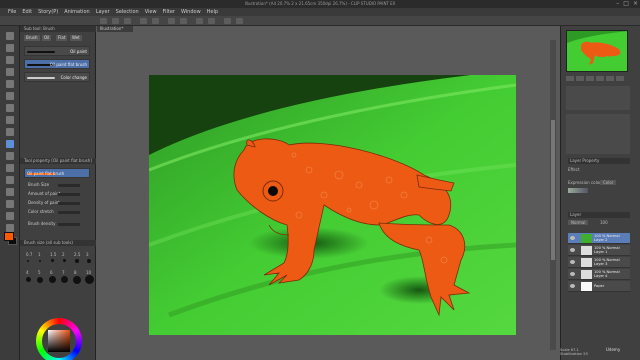 The height and width of the screenshot is (360, 640). I want to click on frog-eye, so click(273, 191).